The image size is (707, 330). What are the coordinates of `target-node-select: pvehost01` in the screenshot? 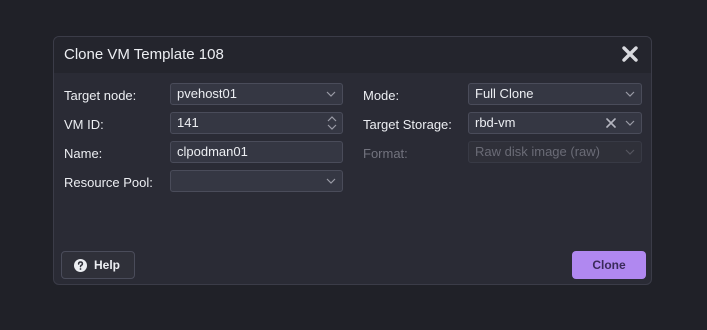 It's located at (256, 94).